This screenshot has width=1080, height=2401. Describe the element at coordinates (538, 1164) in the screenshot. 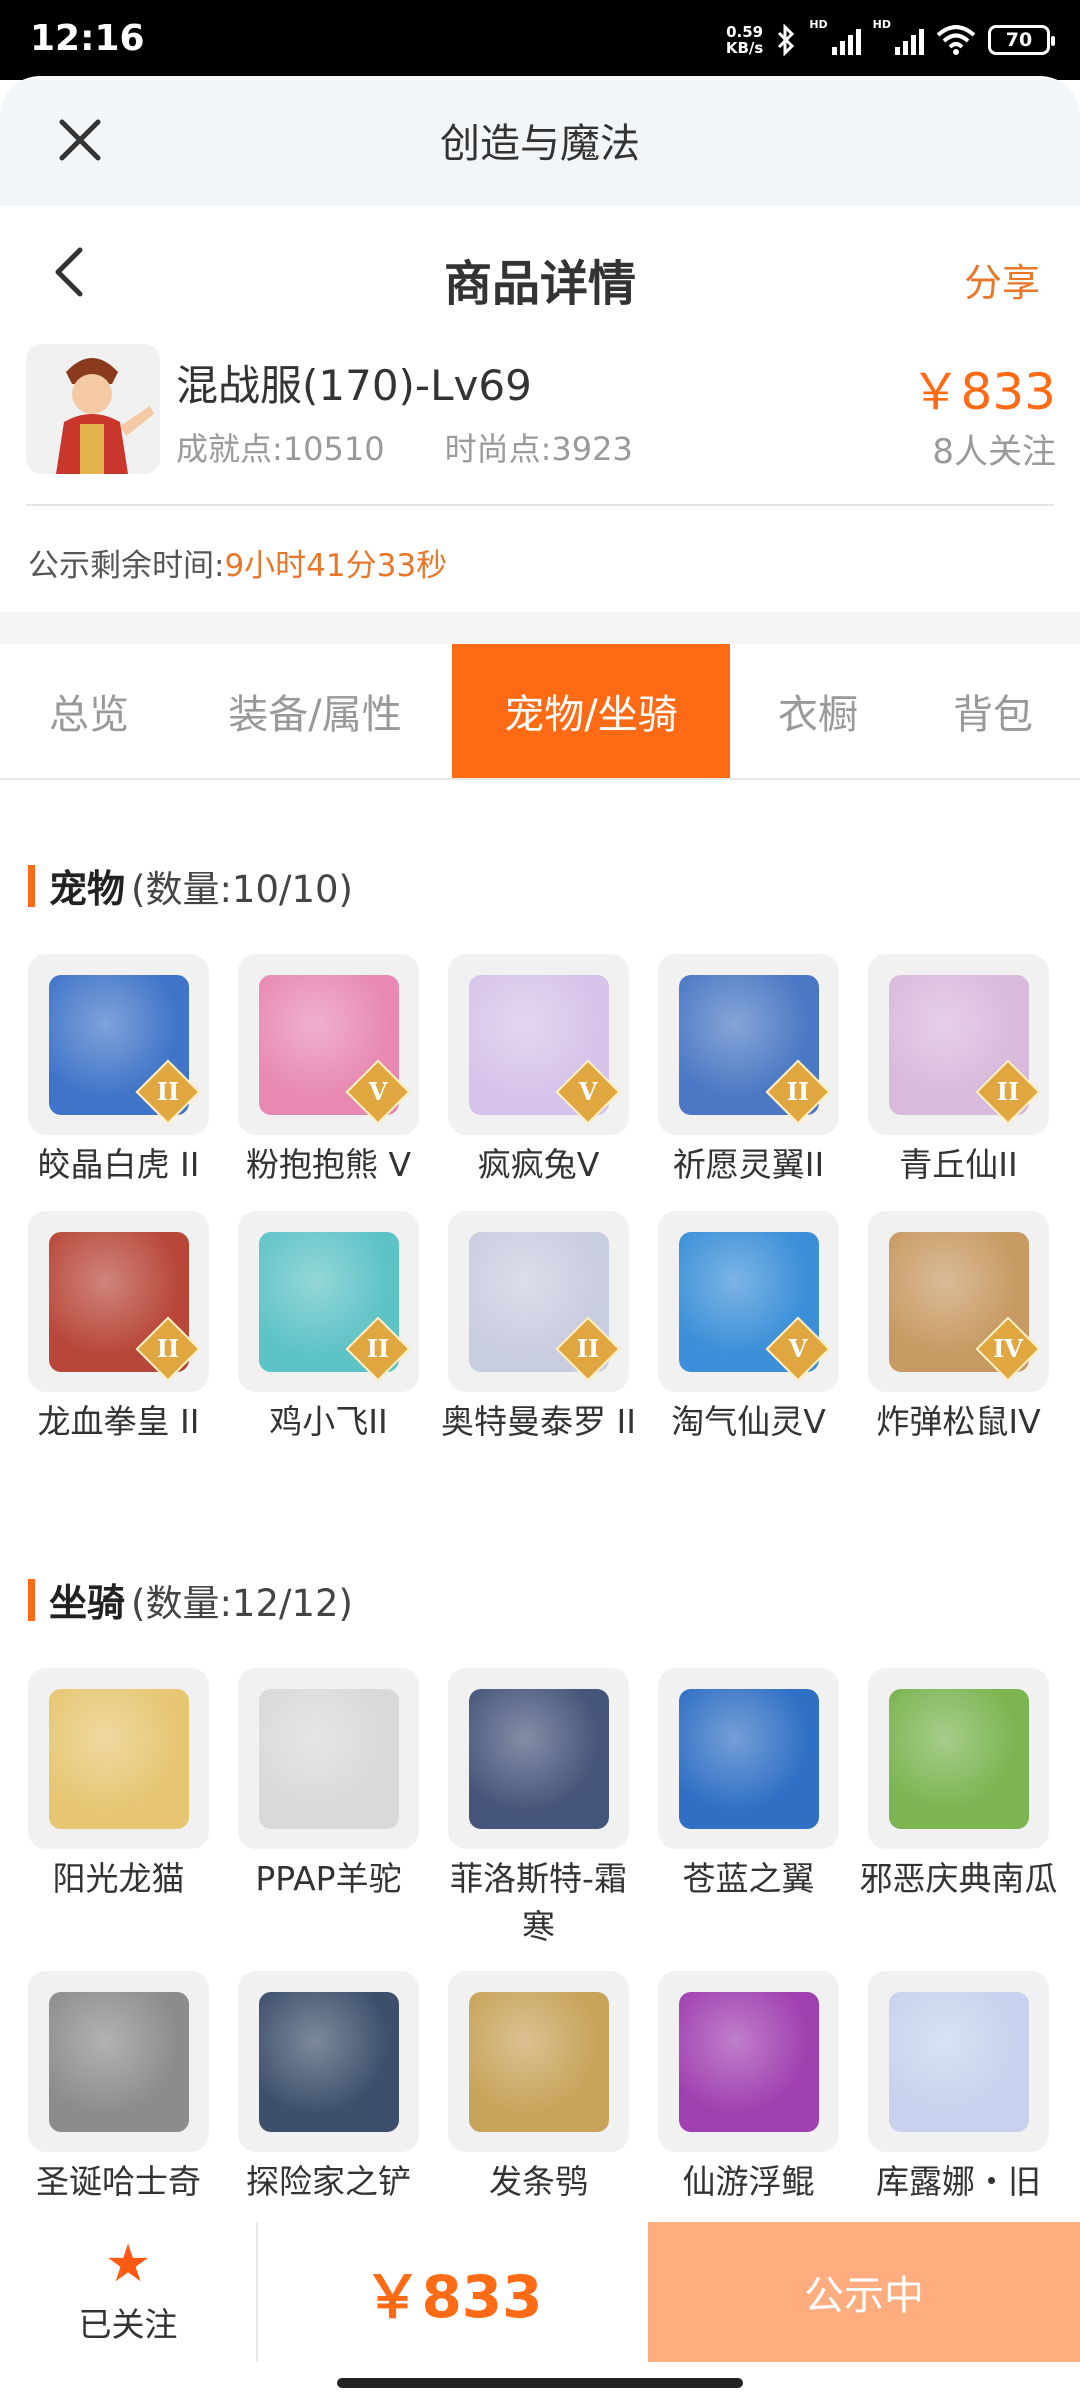

I see `item-label: 疯疯兔V` at that location.